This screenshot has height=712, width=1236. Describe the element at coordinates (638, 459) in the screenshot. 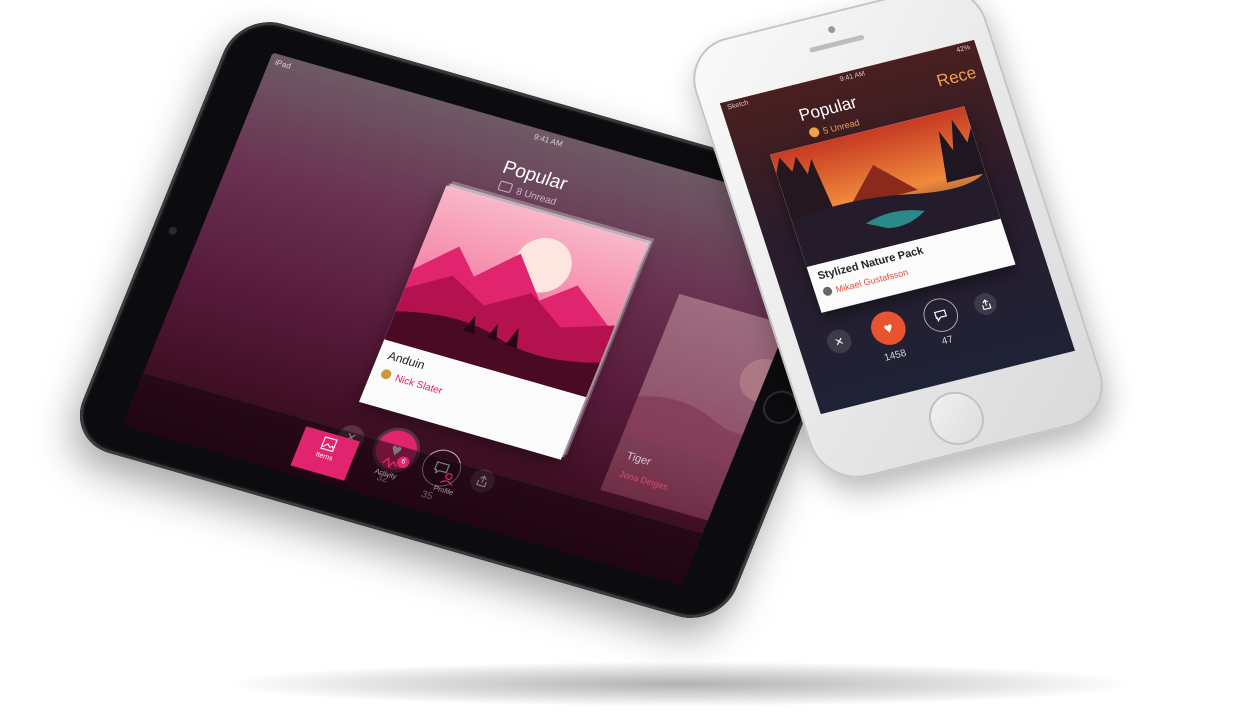

I see `next-card-title: Tiger` at that location.